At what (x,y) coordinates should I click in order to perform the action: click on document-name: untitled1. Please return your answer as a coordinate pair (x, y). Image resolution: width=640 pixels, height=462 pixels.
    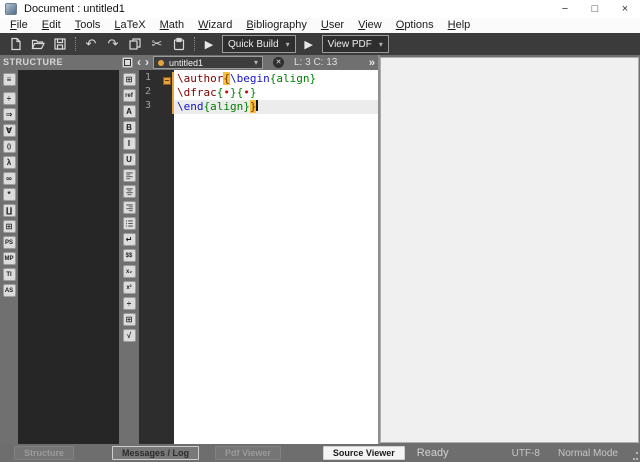
    Looking at the image, I should click on (186, 62).